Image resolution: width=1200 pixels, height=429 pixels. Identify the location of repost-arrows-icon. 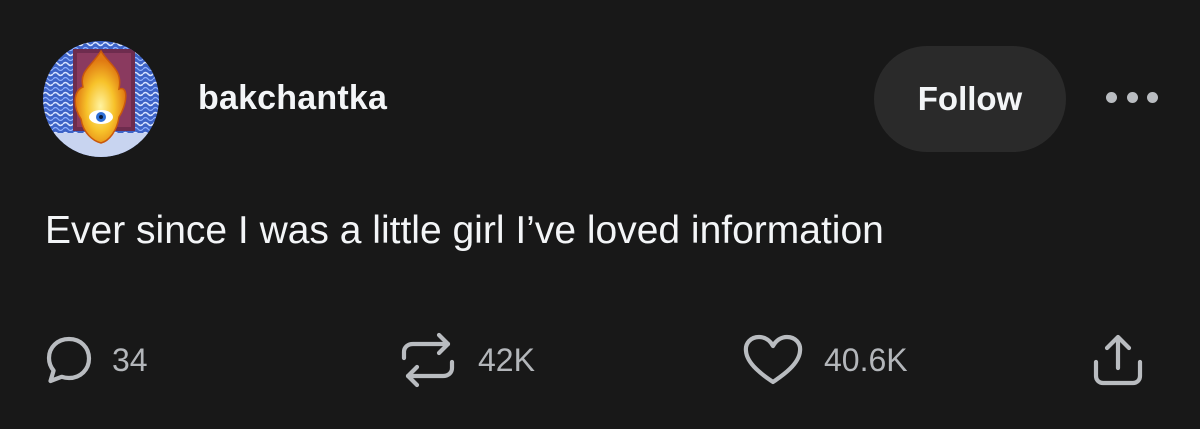
(428, 360).